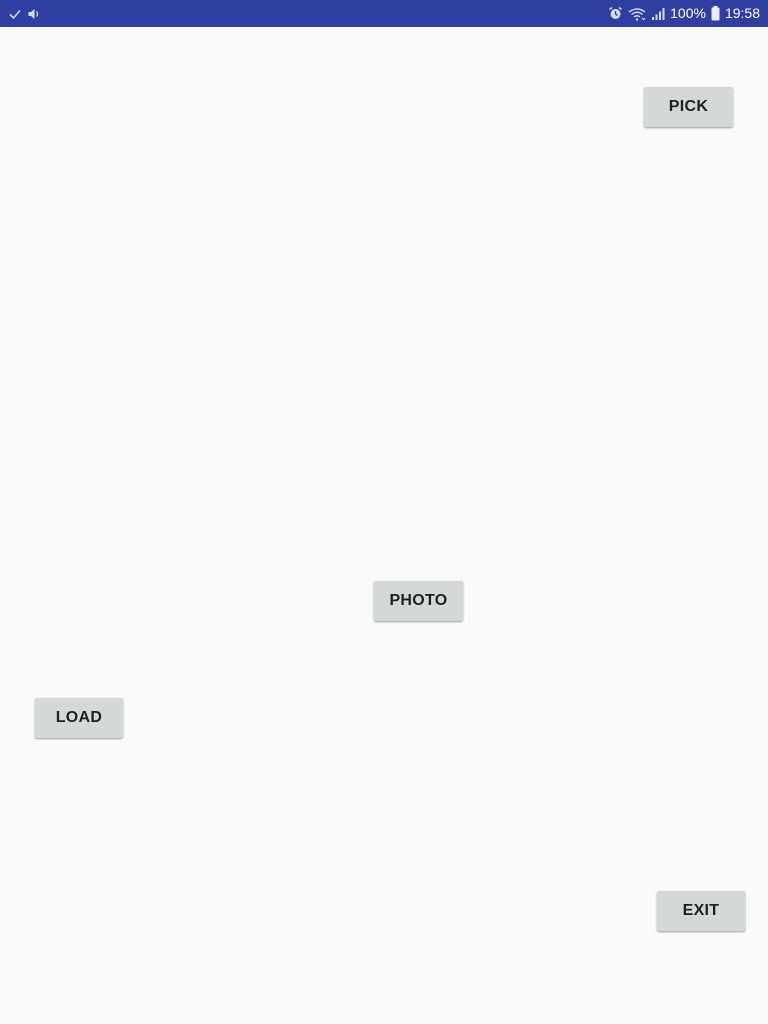  Describe the element at coordinates (688, 13) in the screenshot. I see `battery-percentage: 100%` at that location.